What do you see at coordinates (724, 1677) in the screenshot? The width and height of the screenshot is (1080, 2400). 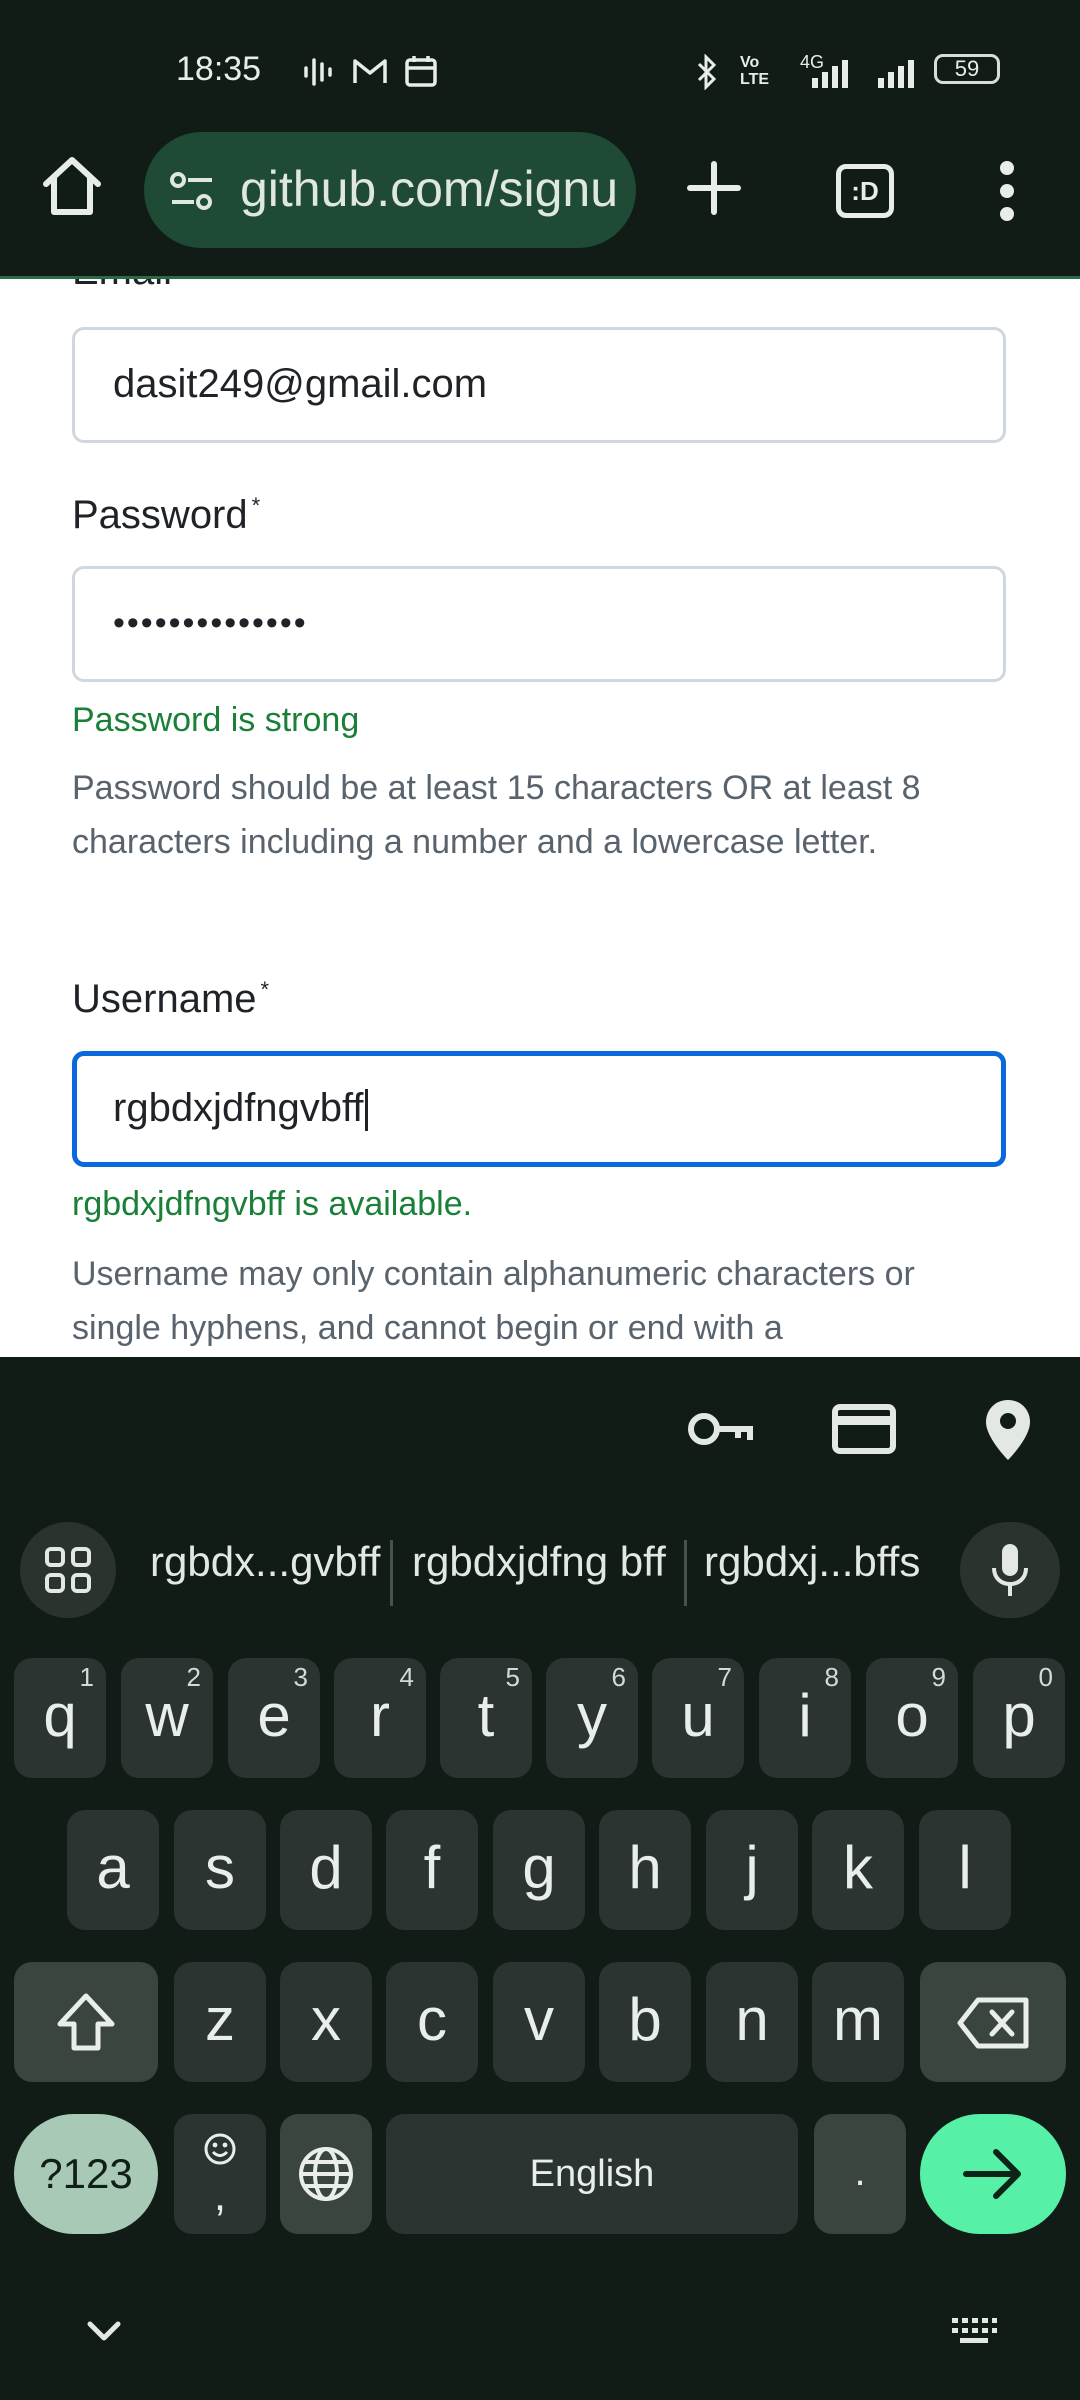 I see `key-hint: 7` at bounding box center [724, 1677].